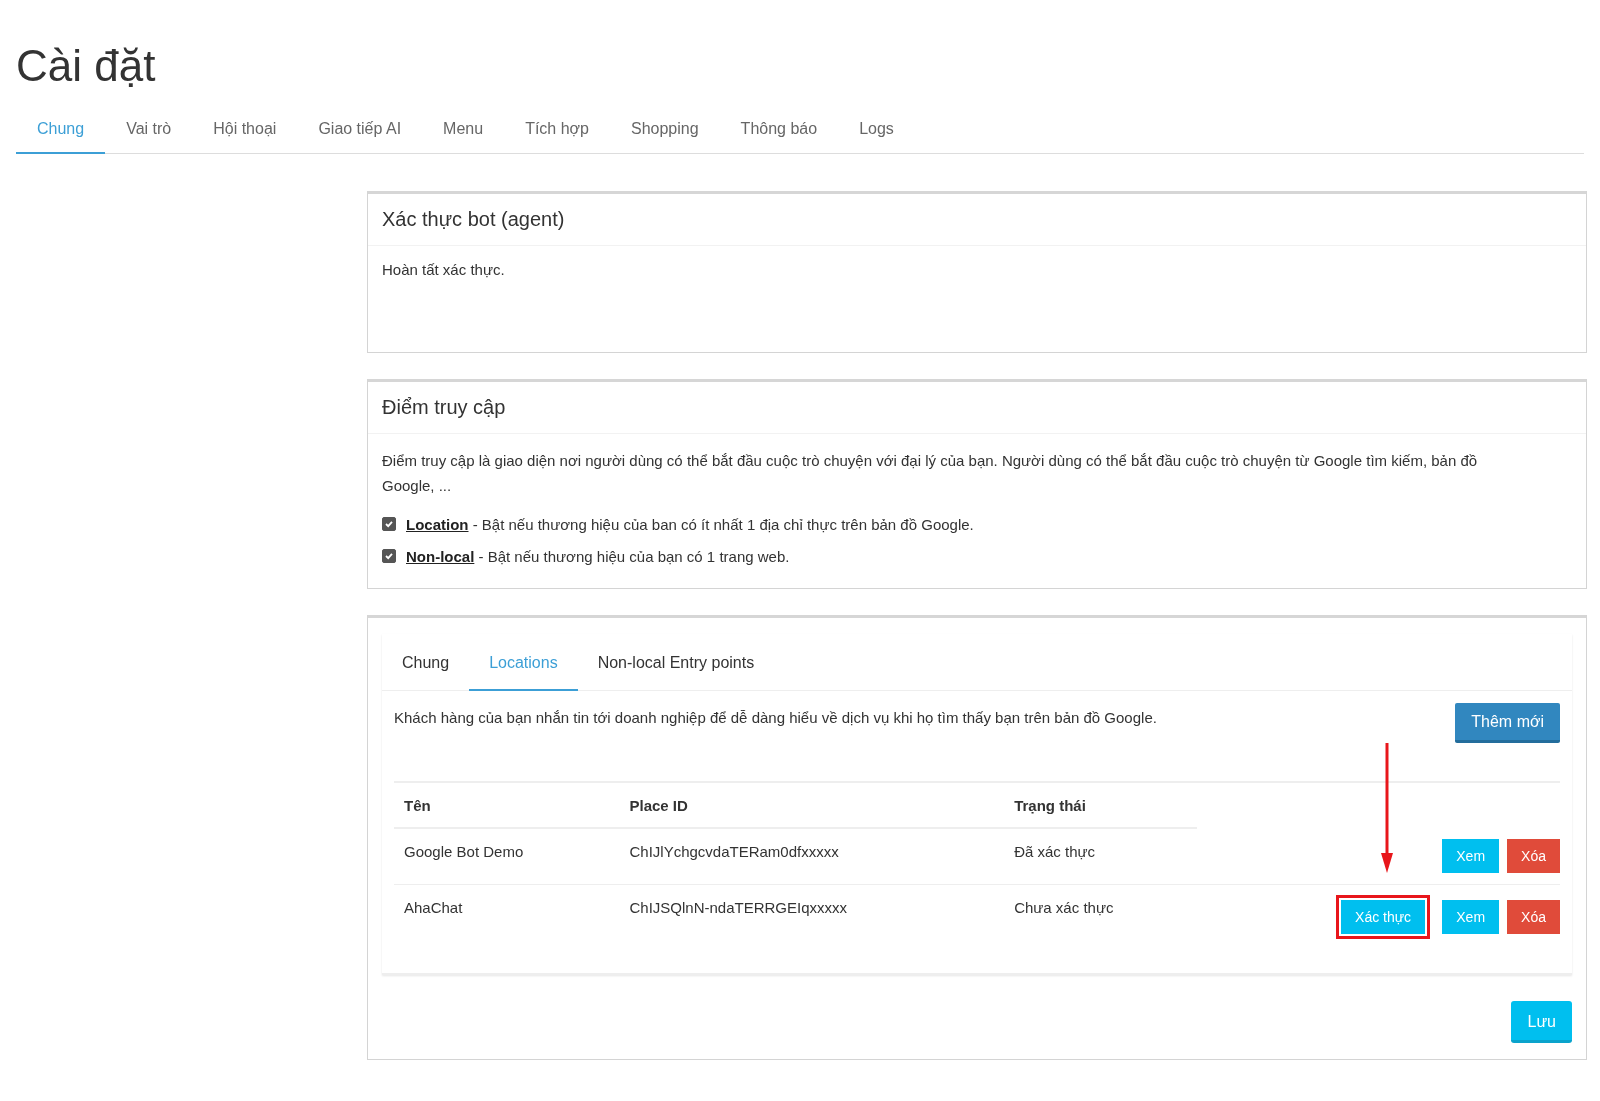 Image resolution: width=1600 pixels, height=1101 pixels. What do you see at coordinates (507, 856) in the screenshot?
I see `table-cell: Google Bot Demo` at bounding box center [507, 856].